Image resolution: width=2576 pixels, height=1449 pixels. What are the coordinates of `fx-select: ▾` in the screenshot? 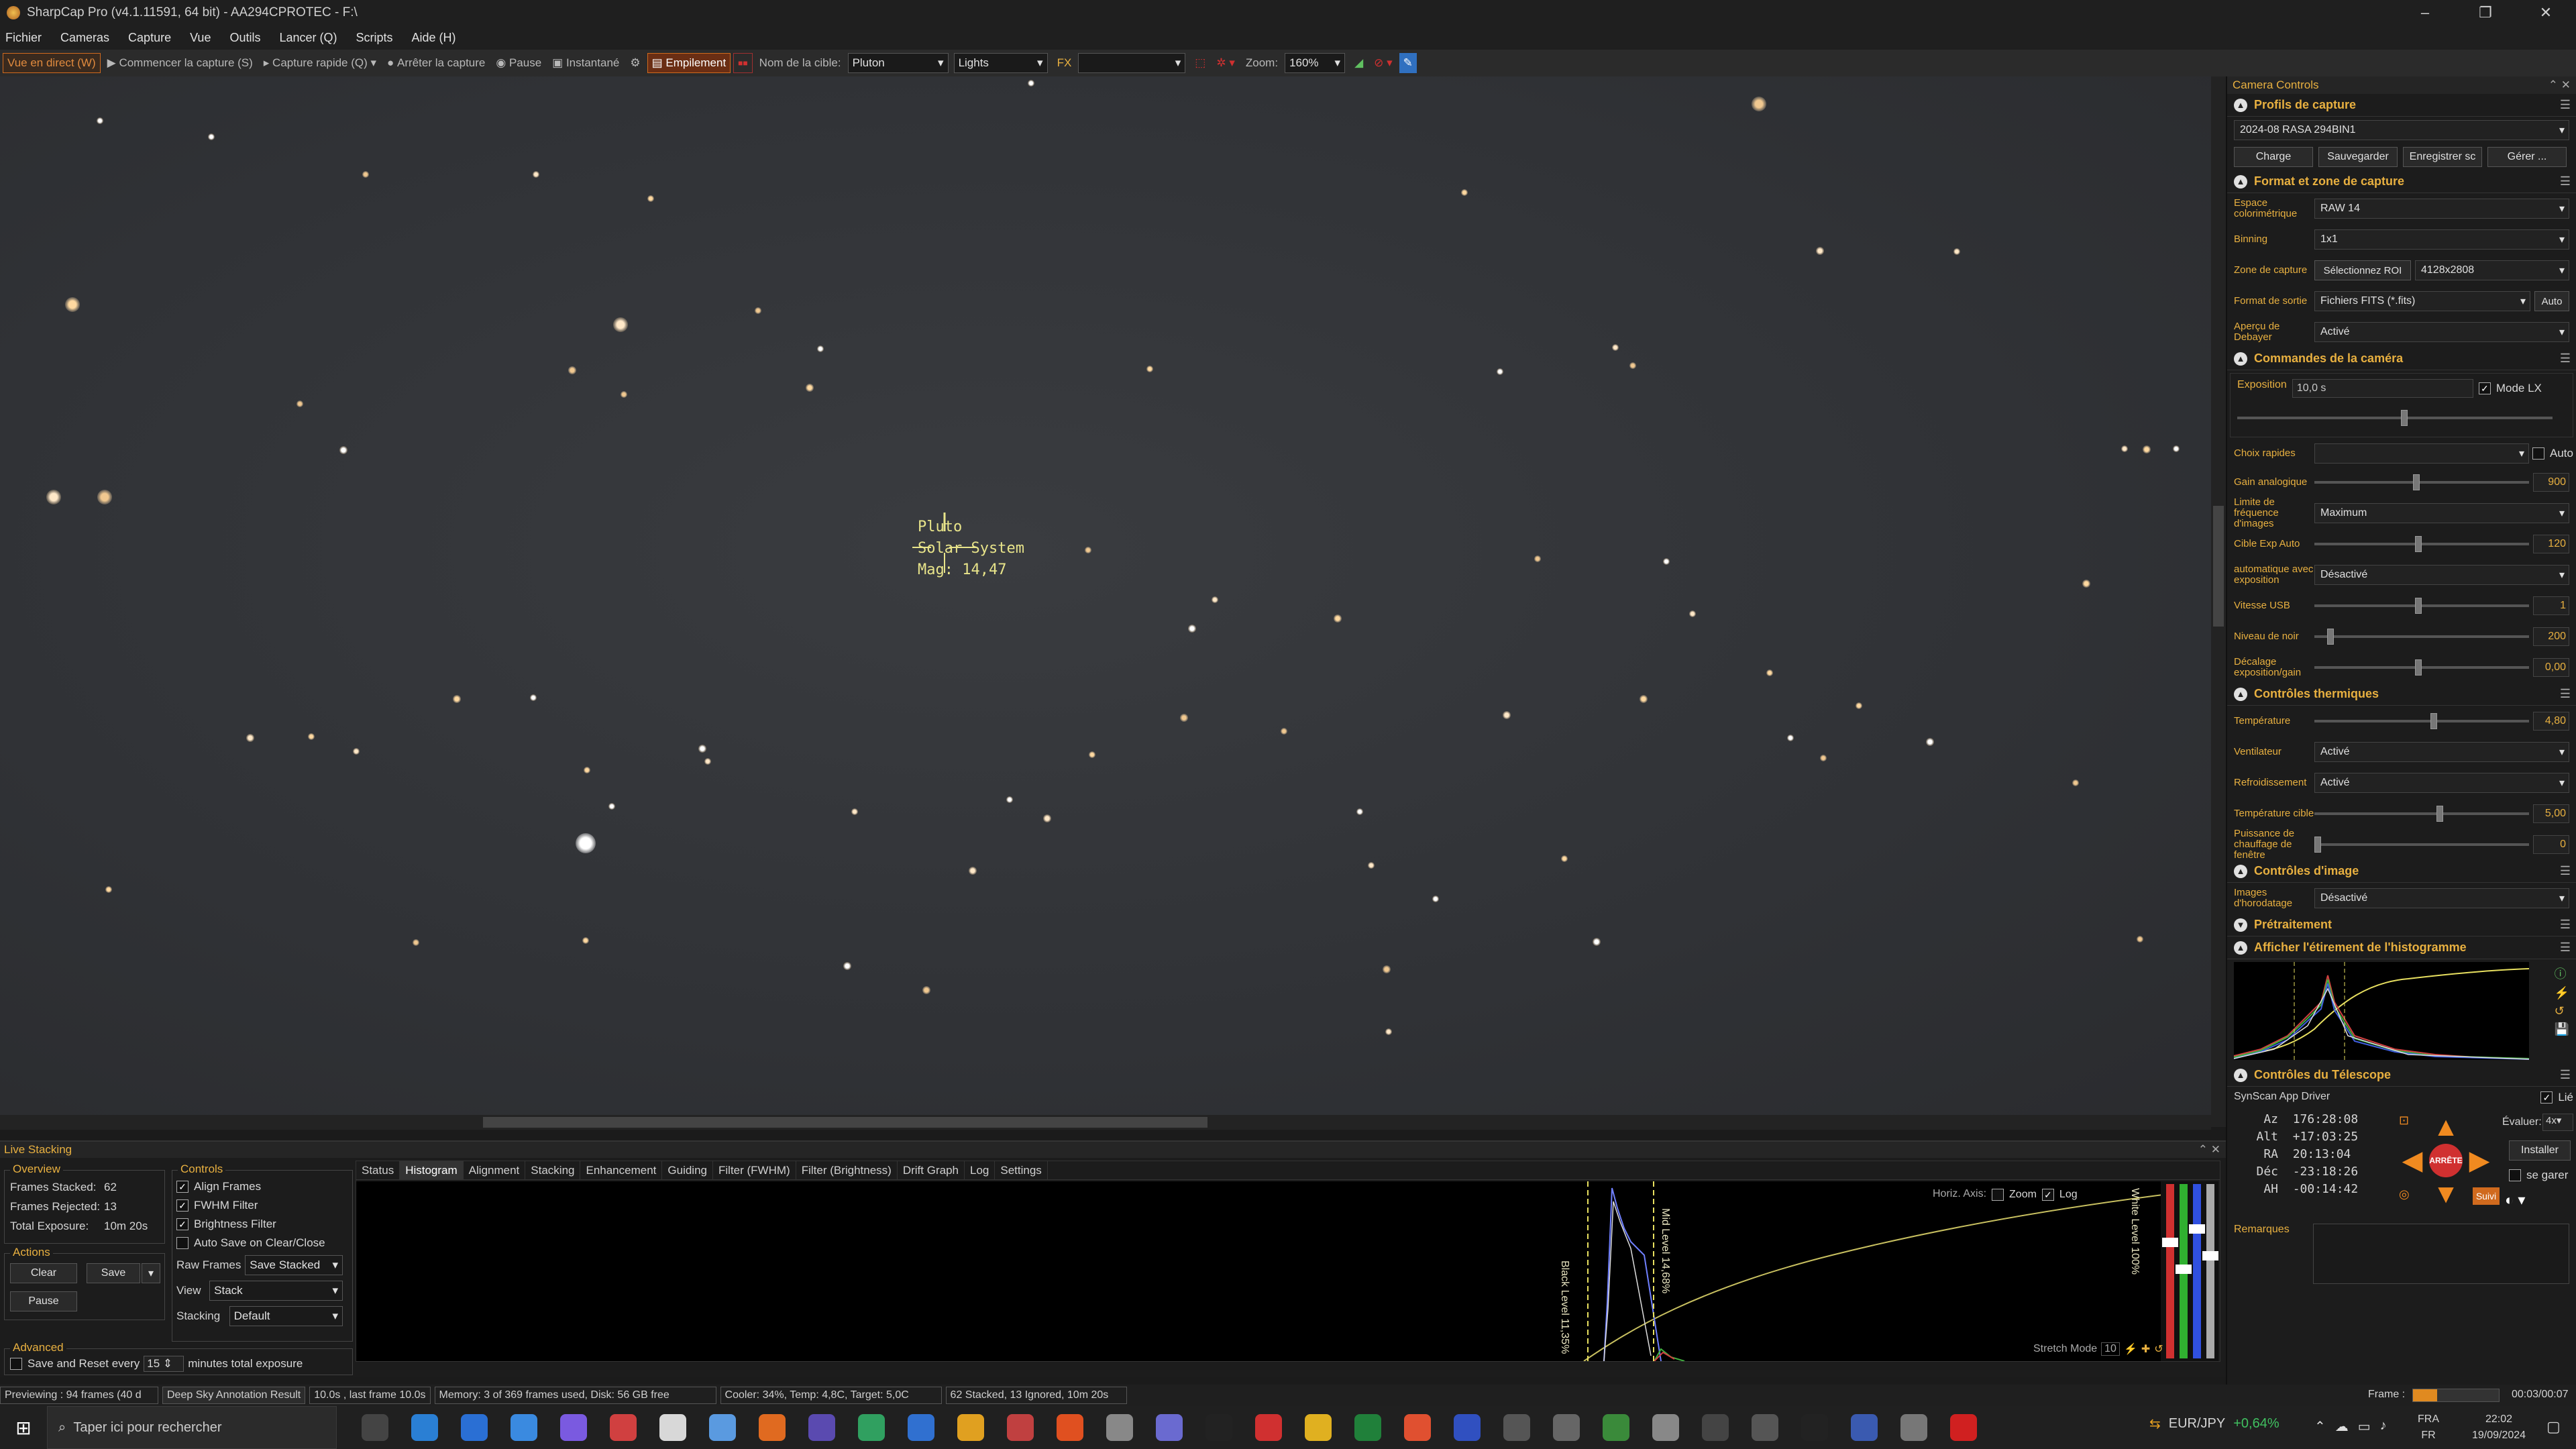 It's located at (1132, 63).